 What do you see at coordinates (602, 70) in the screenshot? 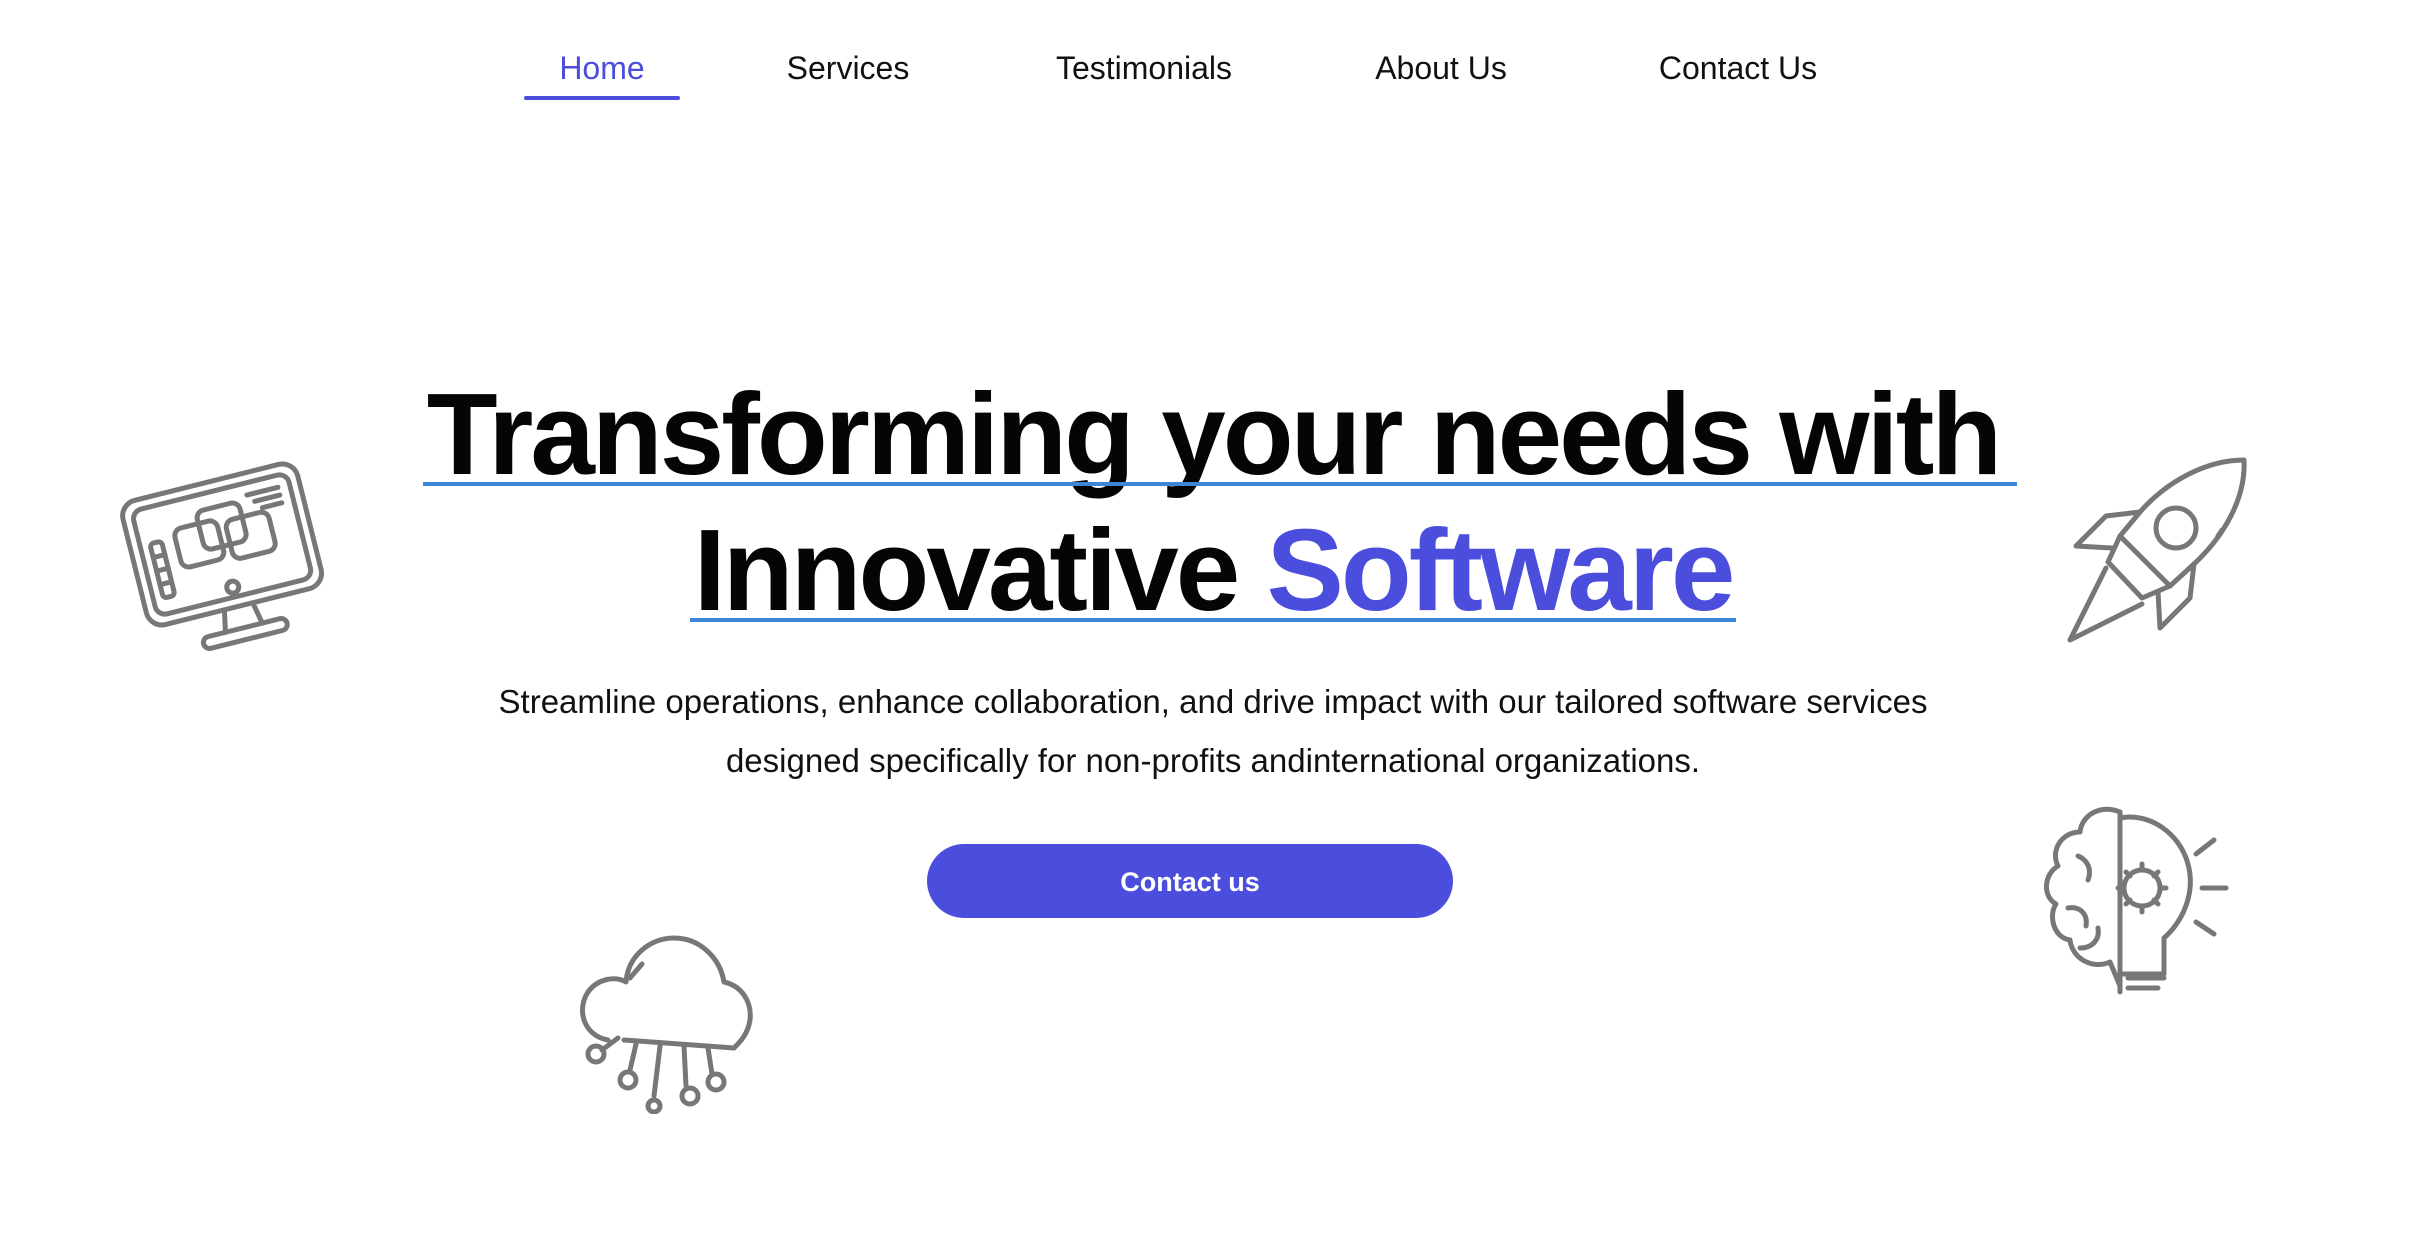
I see `nav-item-home: Home` at bounding box center [602, 70].